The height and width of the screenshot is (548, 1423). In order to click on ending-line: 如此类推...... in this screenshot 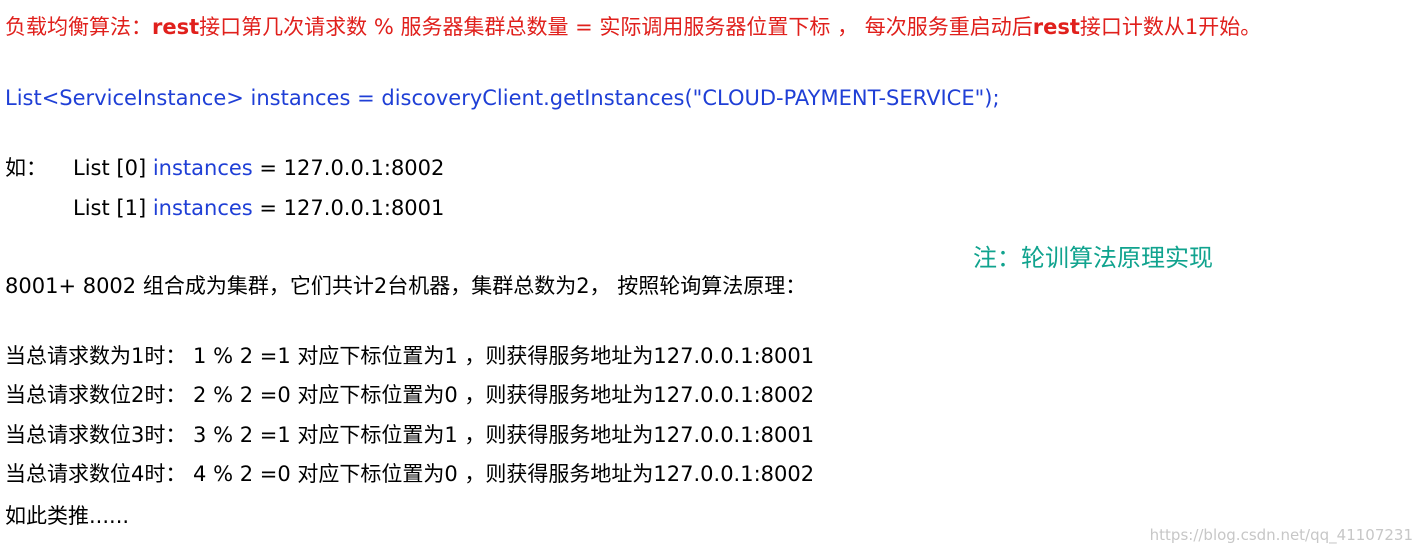, I will do `click(67, 516)`.